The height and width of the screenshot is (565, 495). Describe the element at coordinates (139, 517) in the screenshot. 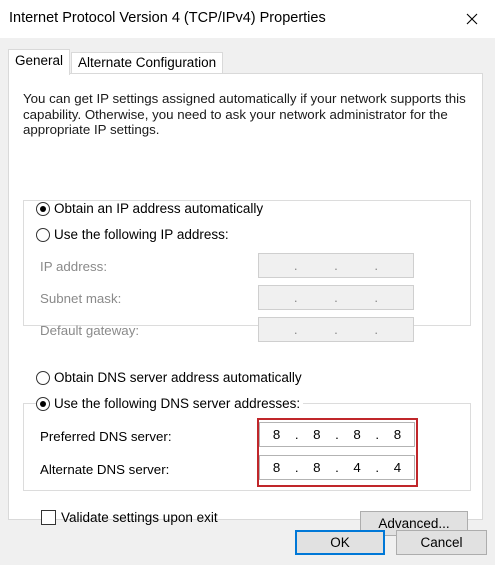

I see `checkbox-label: Validate settings upon exit` at that location.